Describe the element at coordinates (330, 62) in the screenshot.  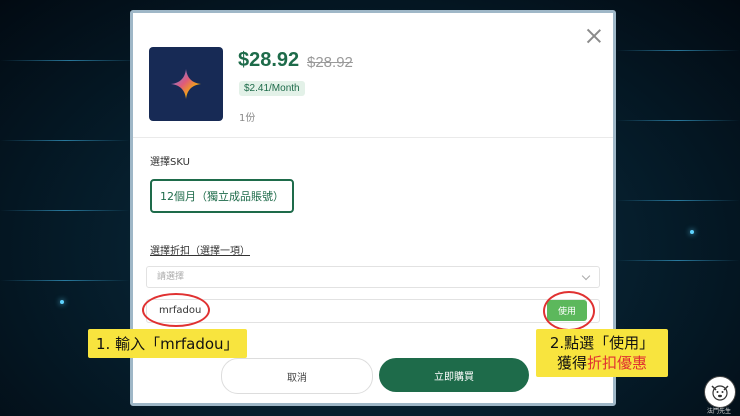
I see `original-price: $28.92` at that location.